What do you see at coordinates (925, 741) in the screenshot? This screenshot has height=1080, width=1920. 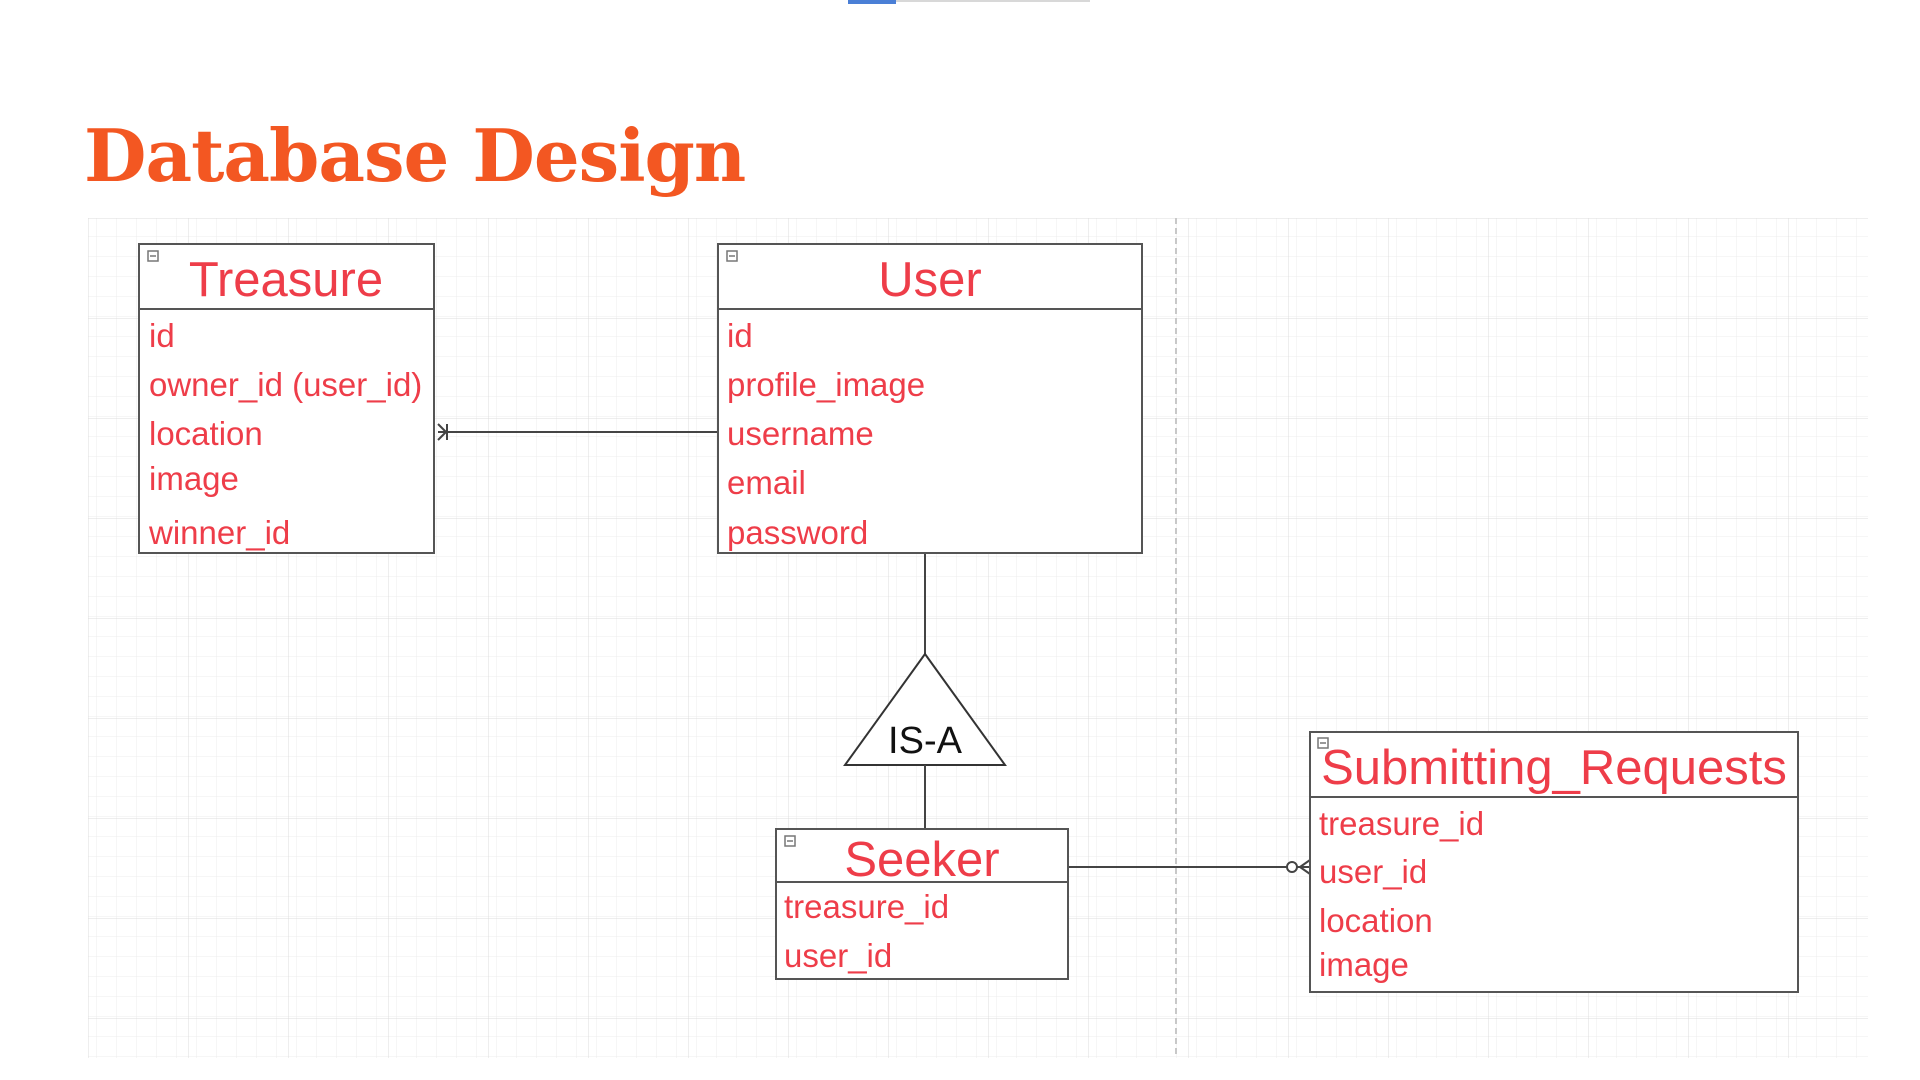 I see `isa-label: IS-A` at bounding box center [925, 741].